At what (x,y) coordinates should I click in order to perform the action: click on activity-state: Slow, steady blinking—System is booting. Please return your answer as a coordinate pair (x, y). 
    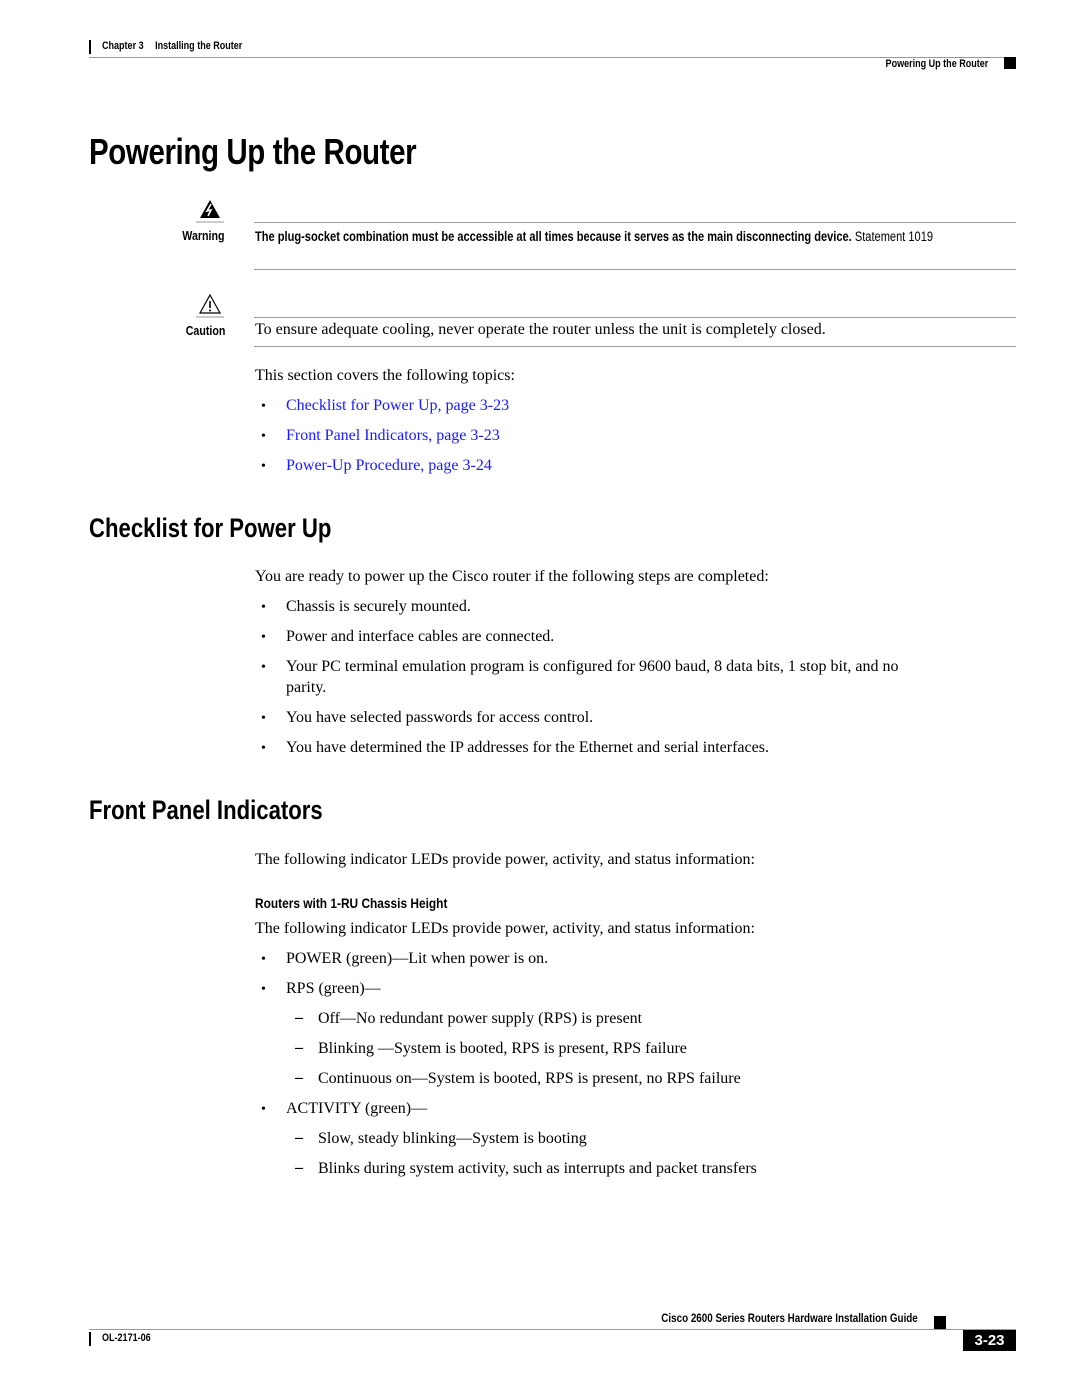
    Looking at the image, I should click on (452, 1138).